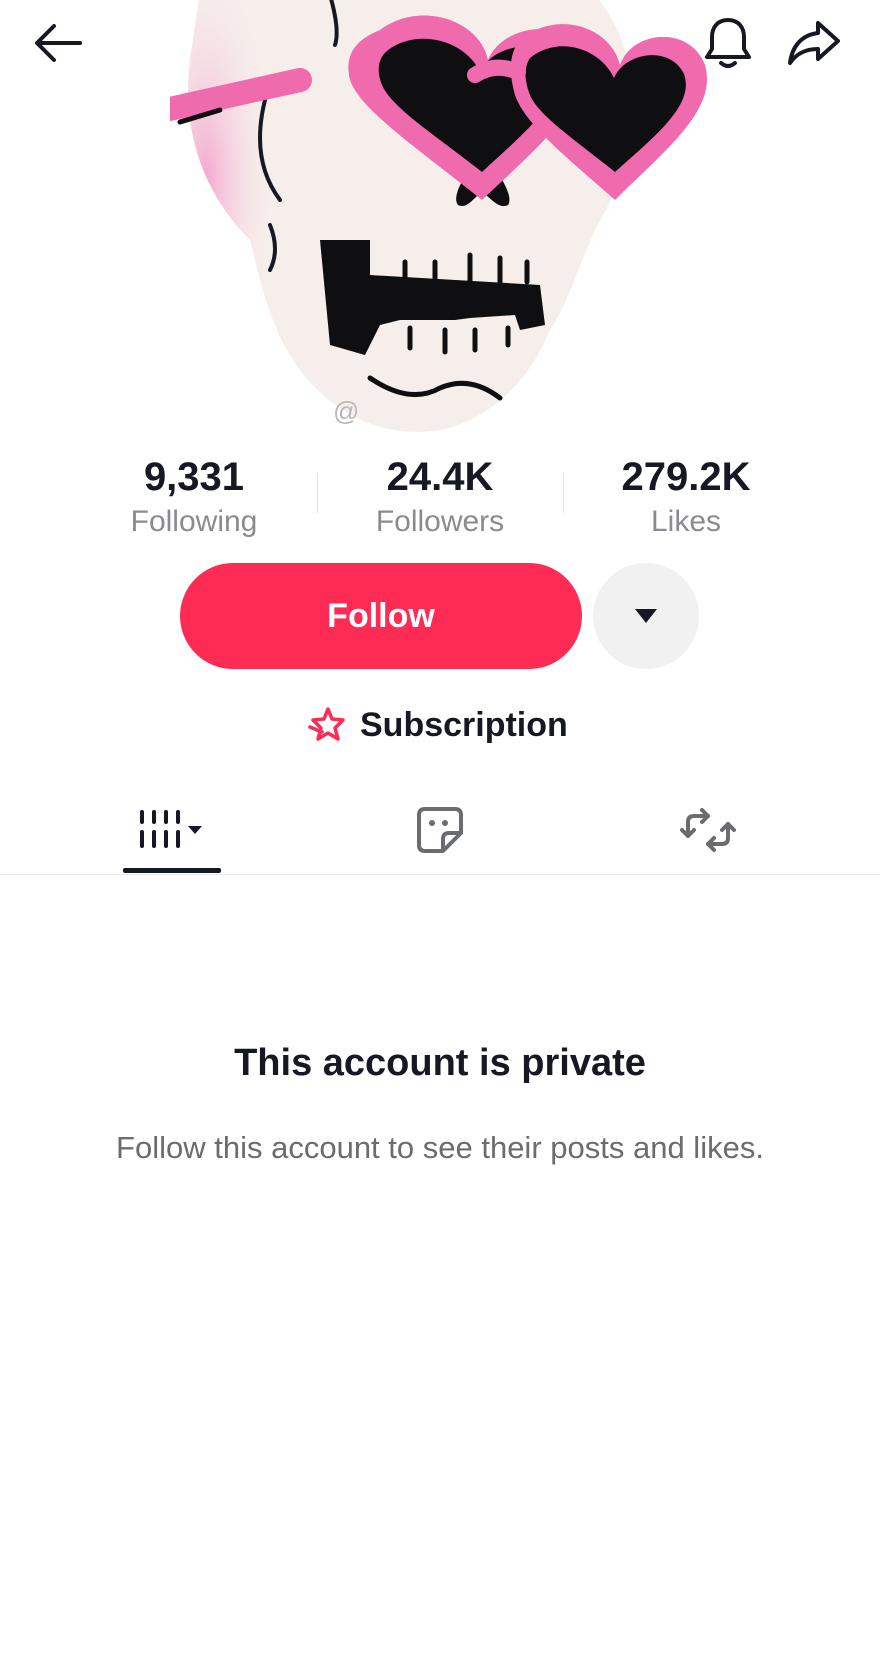  Describe the element at coordinates (194, 477) in the screenshot. I see `following-count: 9,331` at that location.